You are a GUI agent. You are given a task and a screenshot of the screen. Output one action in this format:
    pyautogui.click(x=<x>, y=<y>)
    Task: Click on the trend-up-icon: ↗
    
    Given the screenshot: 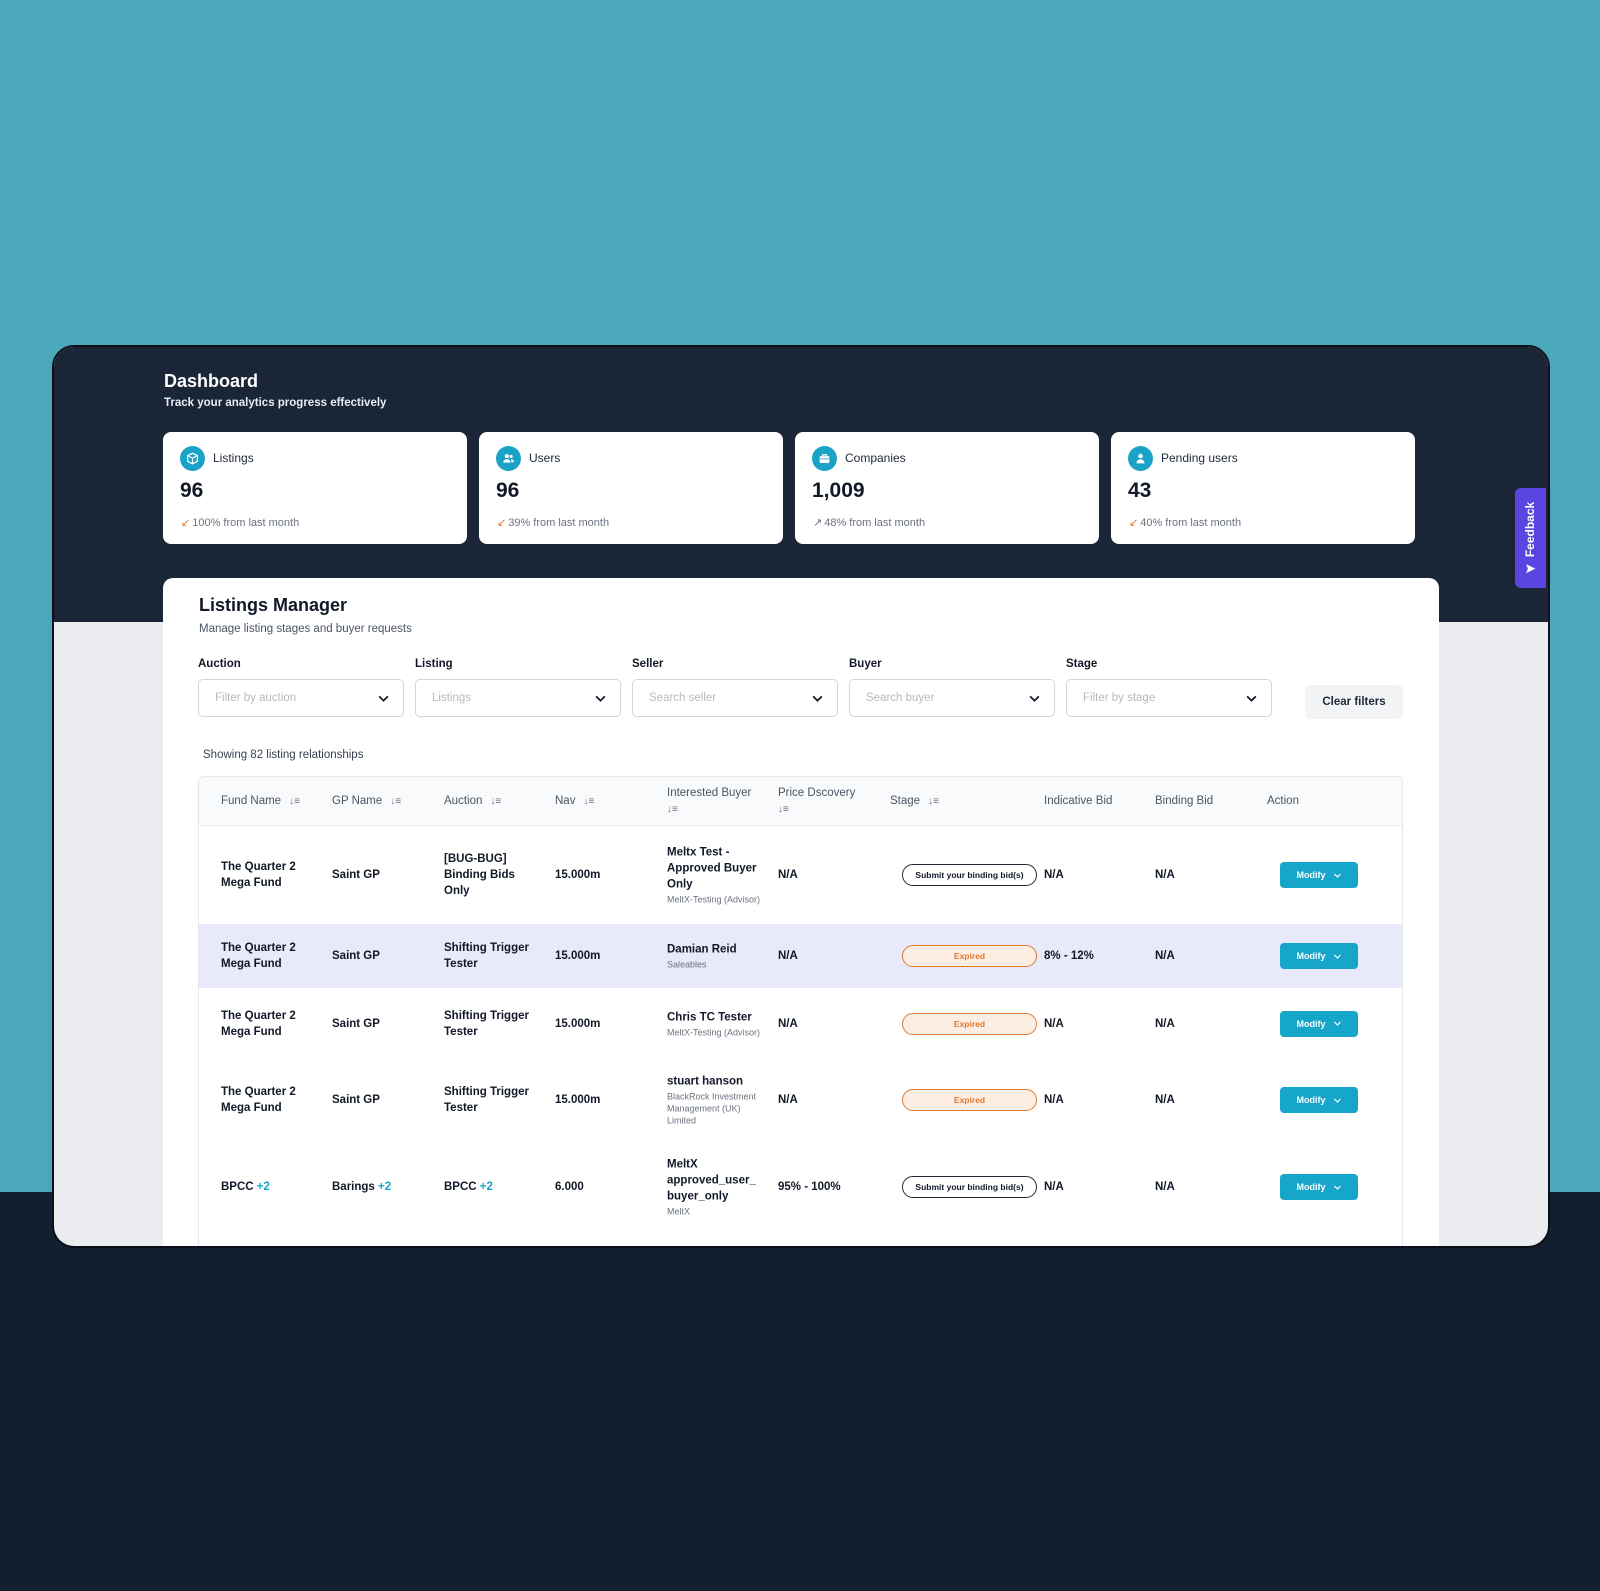 What is the action you would take?
    pyautogui.click(x=818, y=523)
    